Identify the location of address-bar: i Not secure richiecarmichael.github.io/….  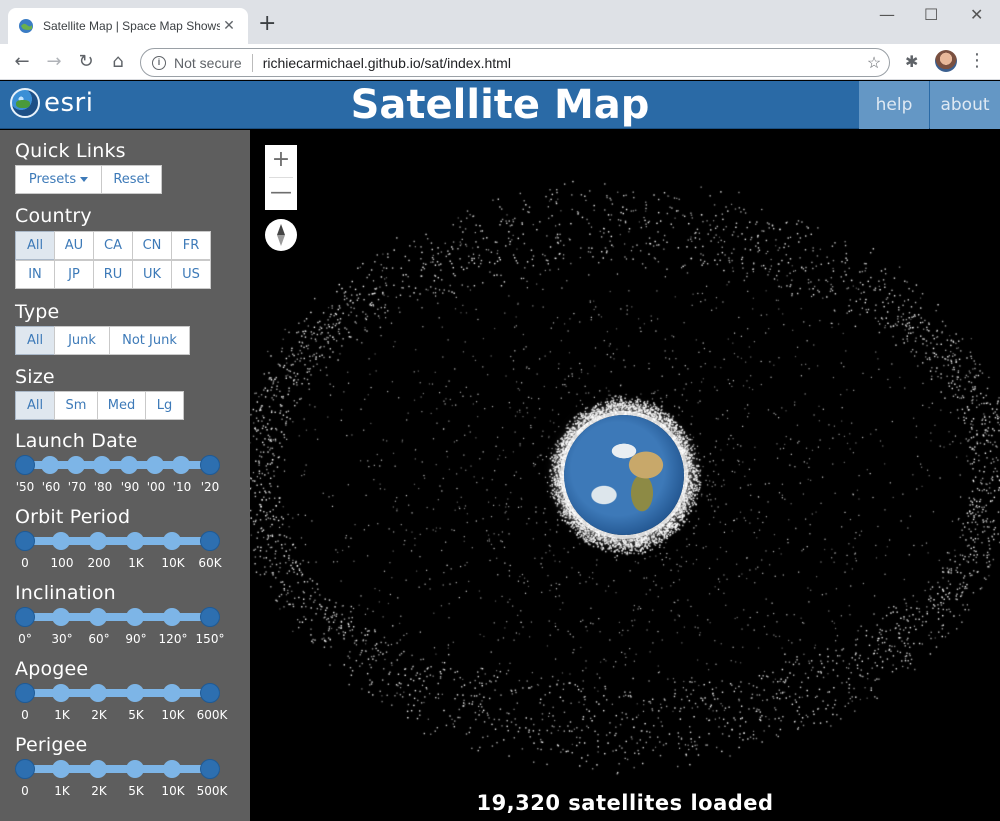
(515, 62).